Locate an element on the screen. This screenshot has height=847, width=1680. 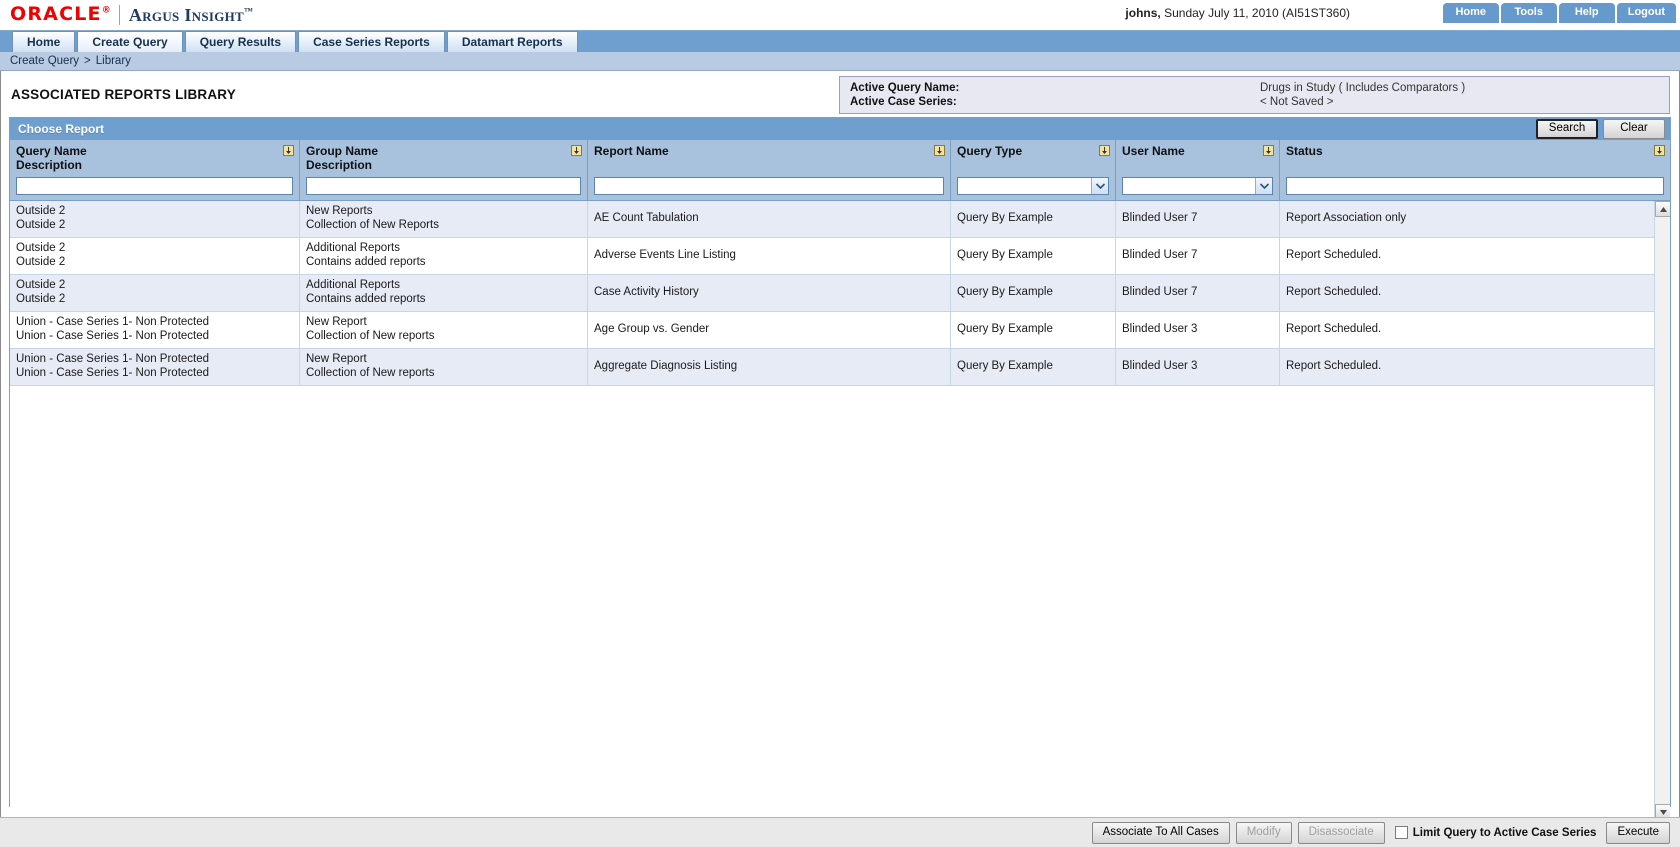
query-name-filter-input is located at coordinates (154, 186).